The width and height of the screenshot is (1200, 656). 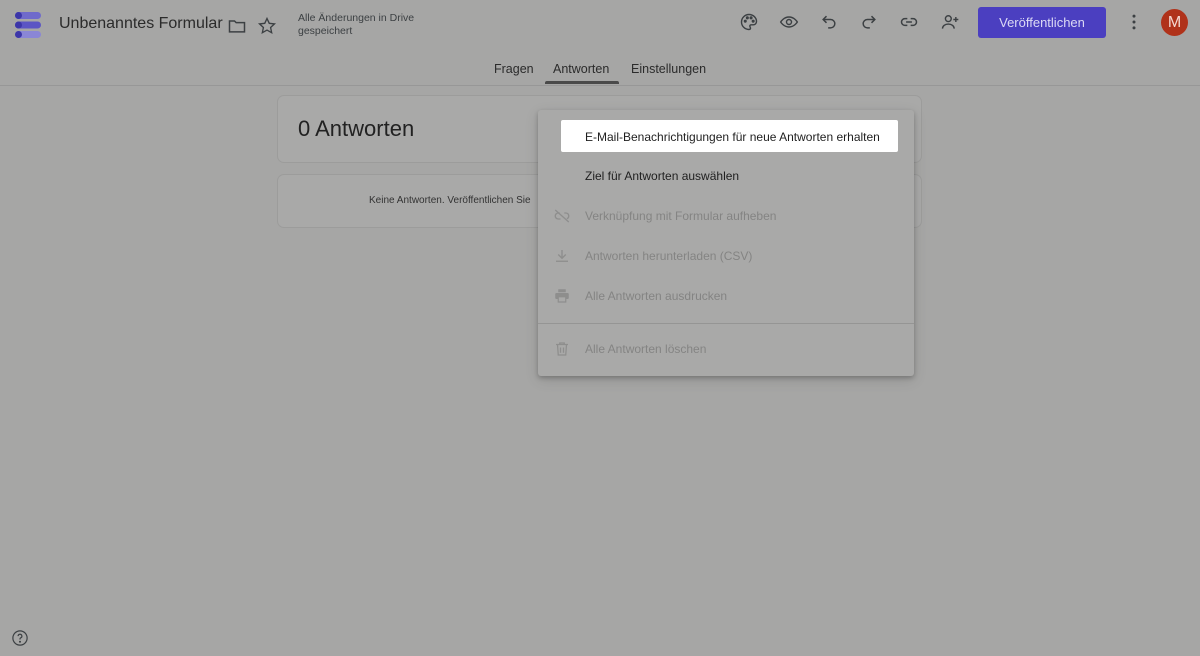 I want to click on menu-item-download-csv: Antworten herunterladen (CSV), so click(x=726, y=256).